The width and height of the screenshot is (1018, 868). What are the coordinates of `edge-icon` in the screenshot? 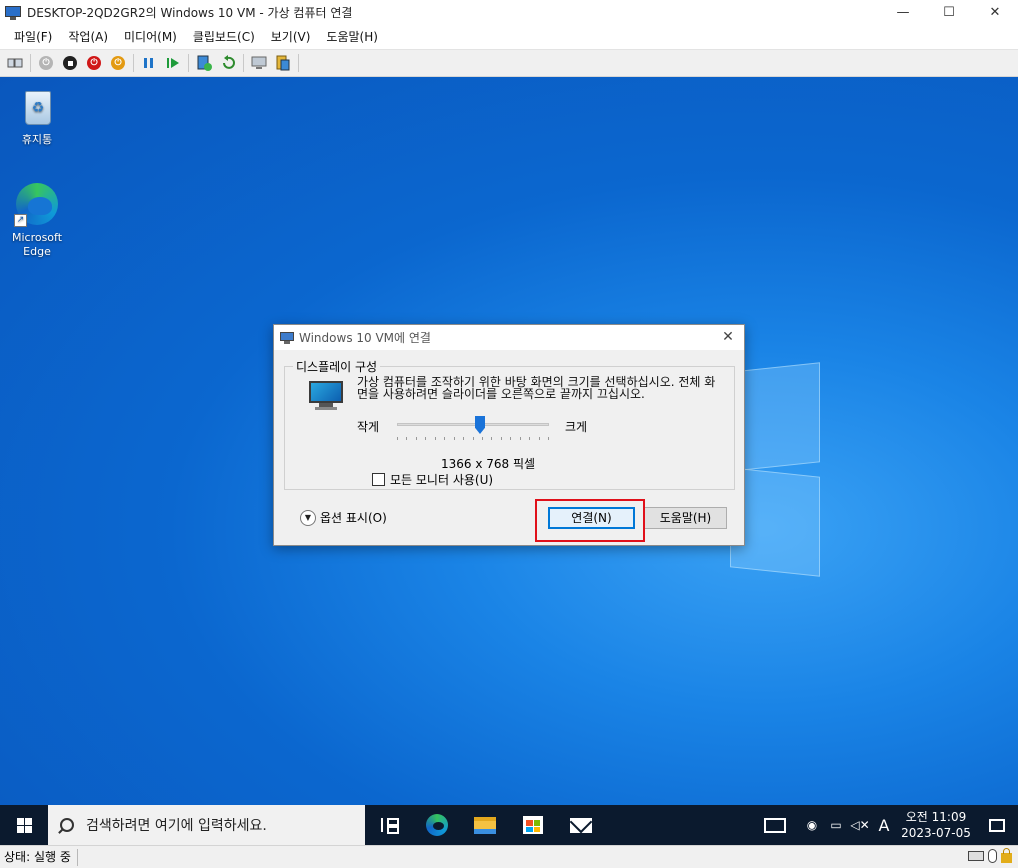 It's located at (437, 825).